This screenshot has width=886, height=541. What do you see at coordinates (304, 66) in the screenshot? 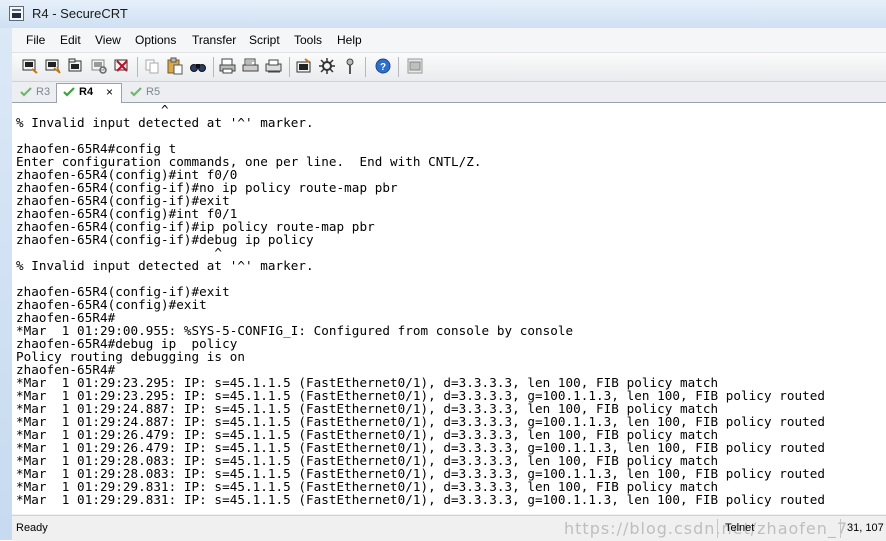
I see `session-options-icon` at bounding box center [304, 66].